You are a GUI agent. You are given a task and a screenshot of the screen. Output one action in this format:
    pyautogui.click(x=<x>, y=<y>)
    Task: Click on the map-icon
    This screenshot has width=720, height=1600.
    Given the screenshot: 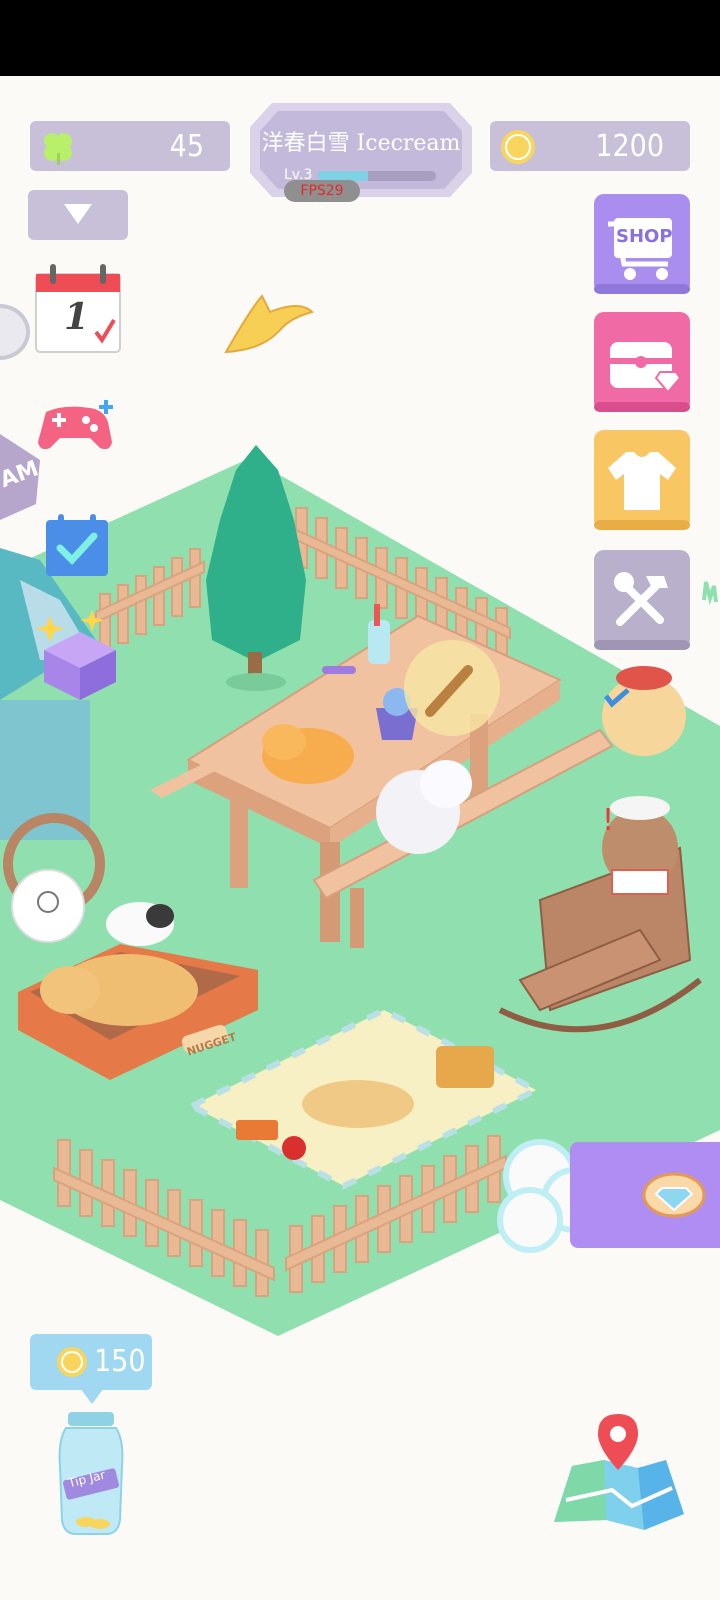 What is the action you would take?
    pyautogui.click(x=619, y=1472)
    